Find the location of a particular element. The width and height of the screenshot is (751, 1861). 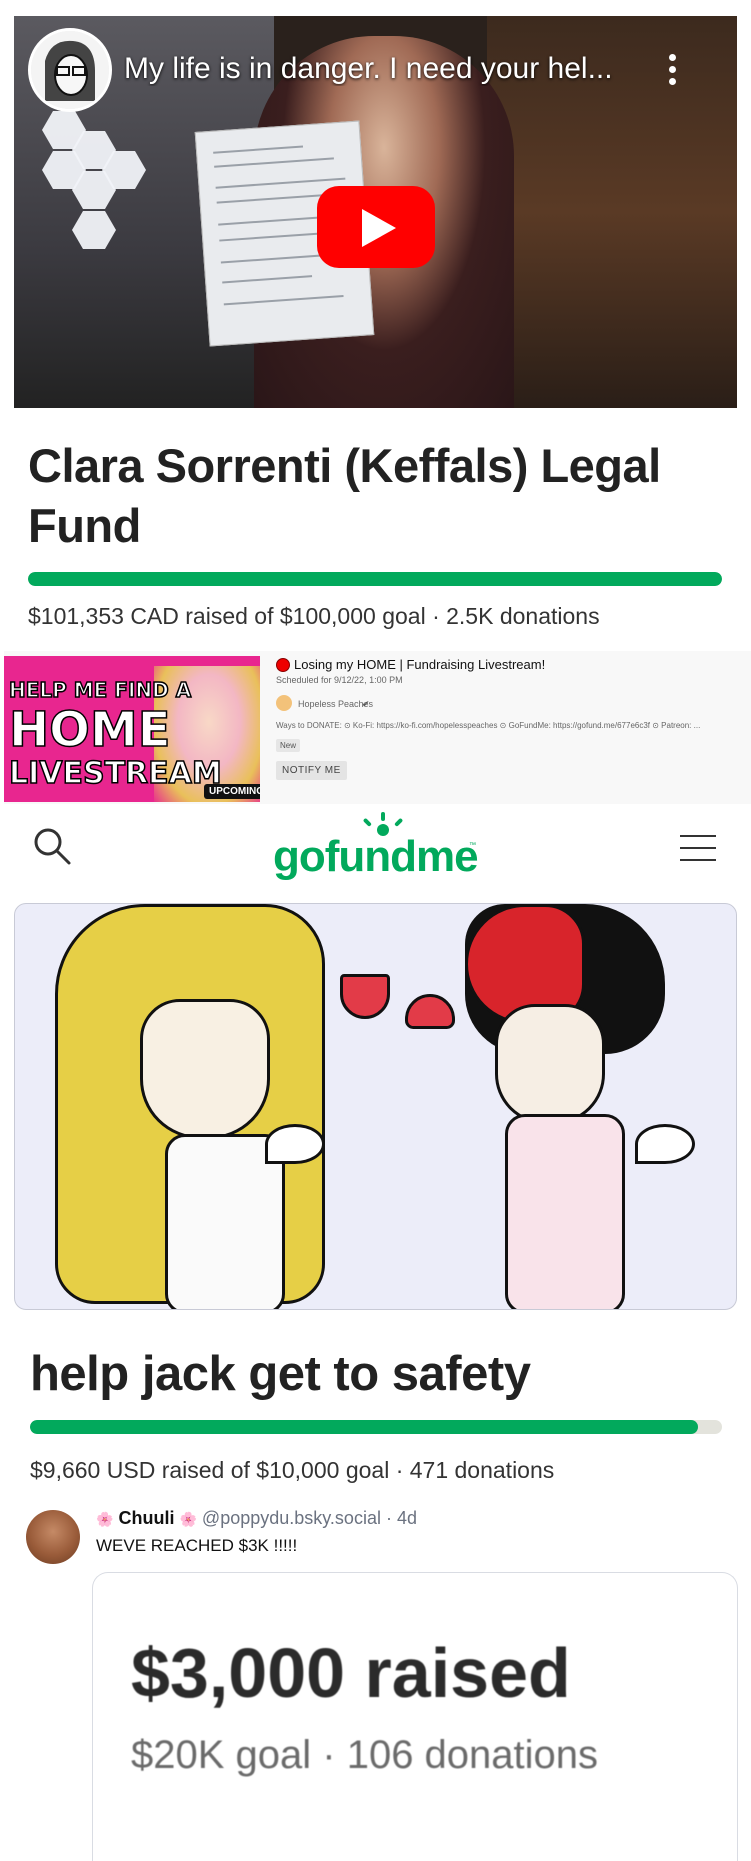

avatar is located at coordinates (53, 1537).